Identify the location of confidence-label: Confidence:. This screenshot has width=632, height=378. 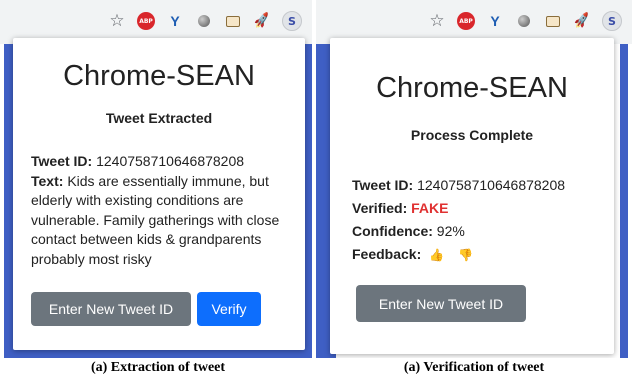
(392, 231).